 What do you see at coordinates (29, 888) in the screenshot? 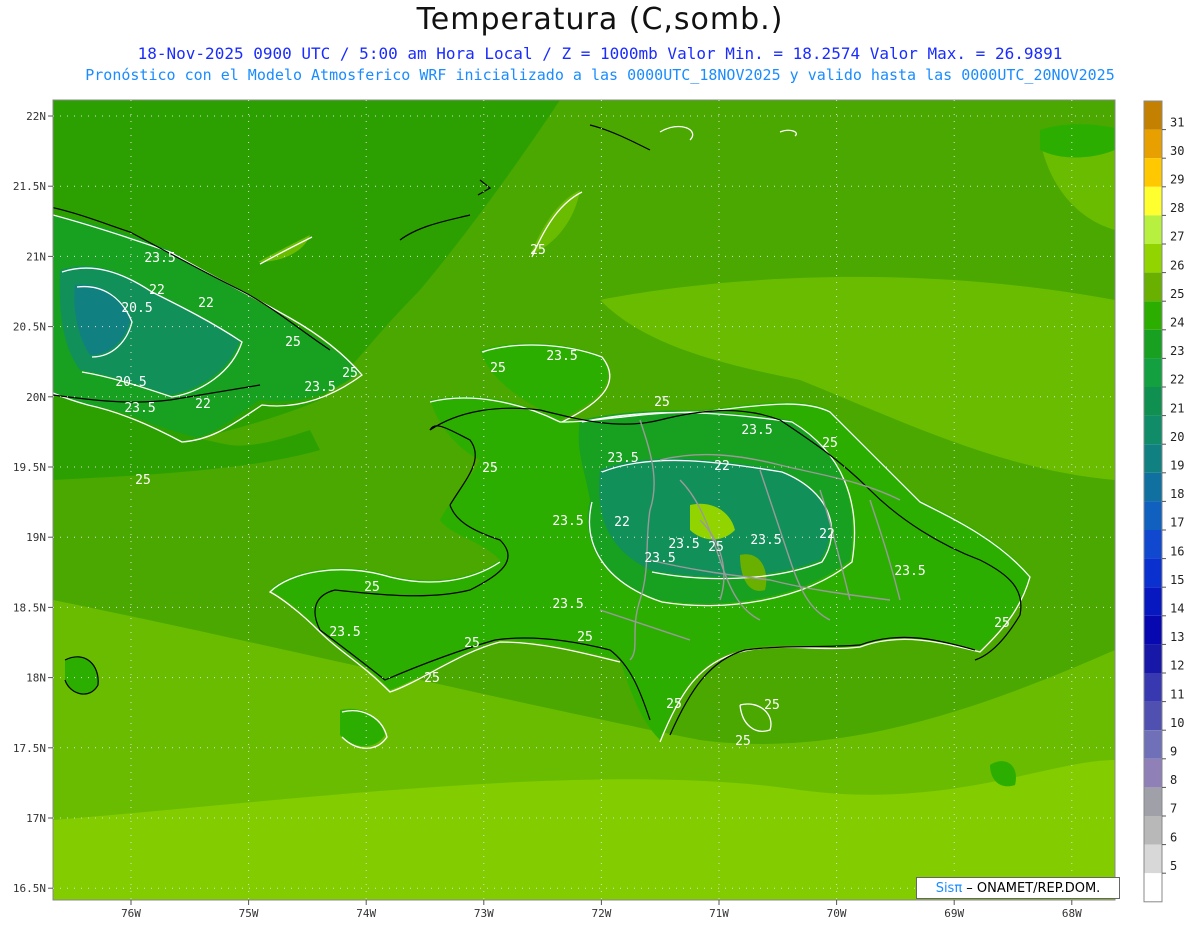
I see `lat-label: 16.5N` at bounding box center [29, 888].